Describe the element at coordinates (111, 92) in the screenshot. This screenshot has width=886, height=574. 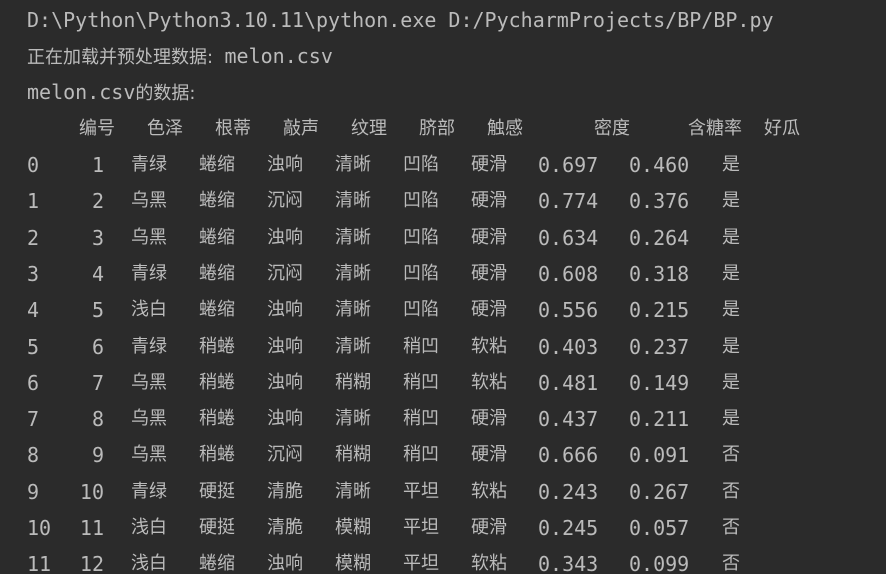
I see `data-heading: melon.csv的数据:` at that location.